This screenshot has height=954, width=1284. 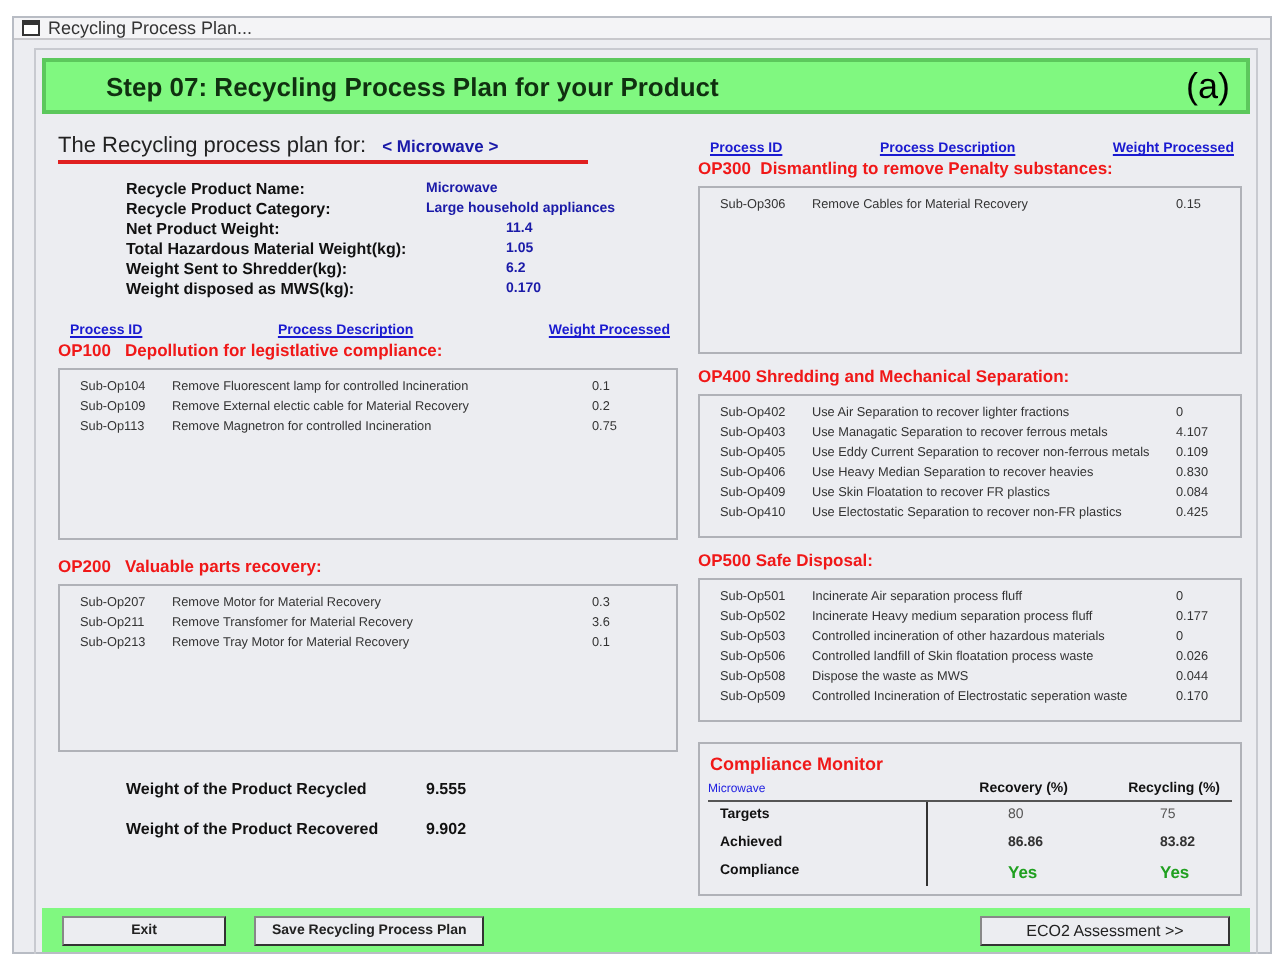 What do you see at coordinates (238, 270) in the screenshot?
I see `info-label: Weight Sent to Shredder(kg):` at bounding box center [238, 270].